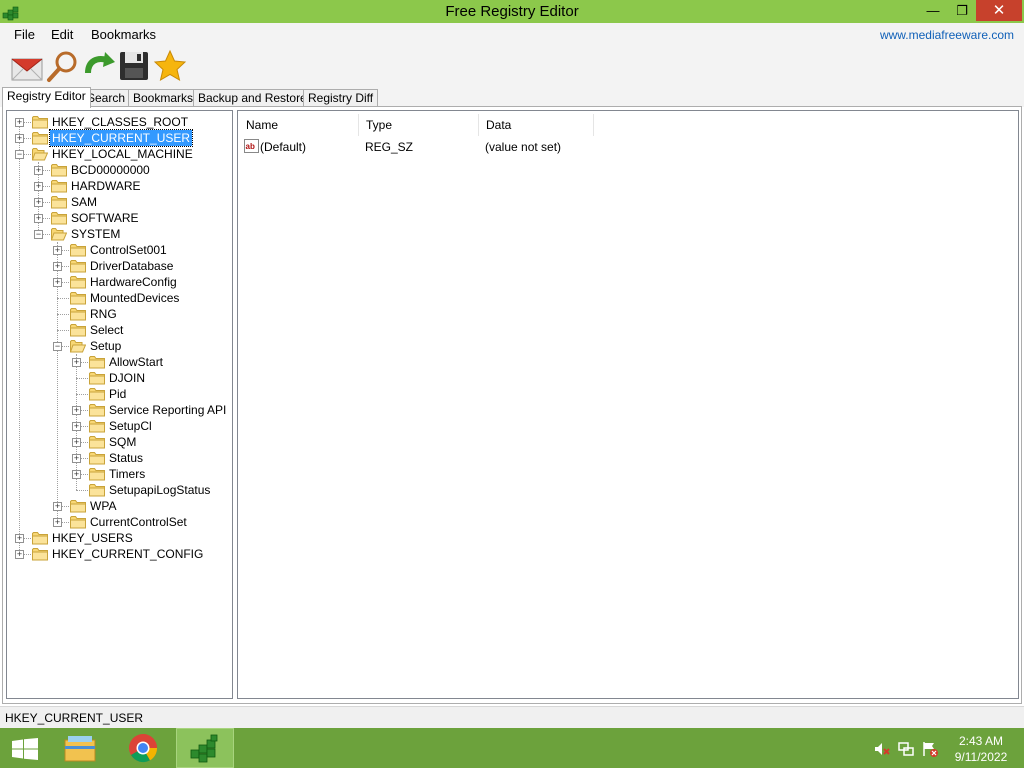  I want to click on network-icon, so click(906, 749).